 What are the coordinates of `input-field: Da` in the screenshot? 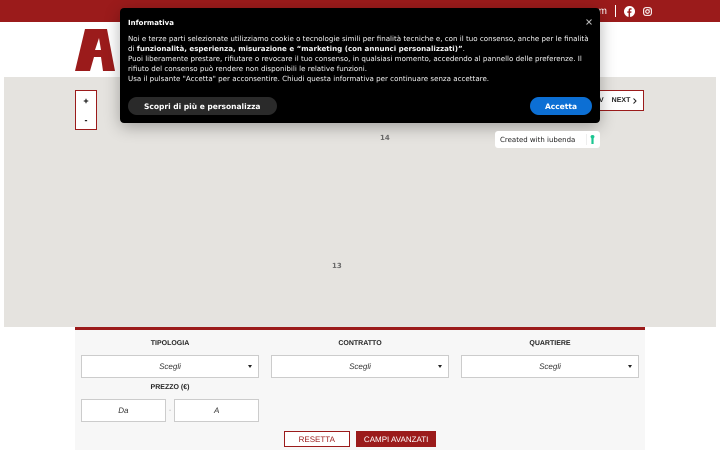 It's located at (123, 410).